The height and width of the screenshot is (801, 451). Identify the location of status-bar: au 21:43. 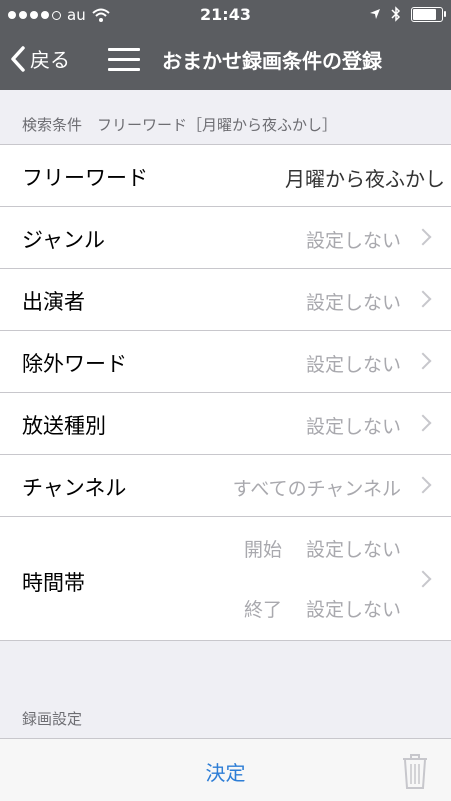
(225, 15).